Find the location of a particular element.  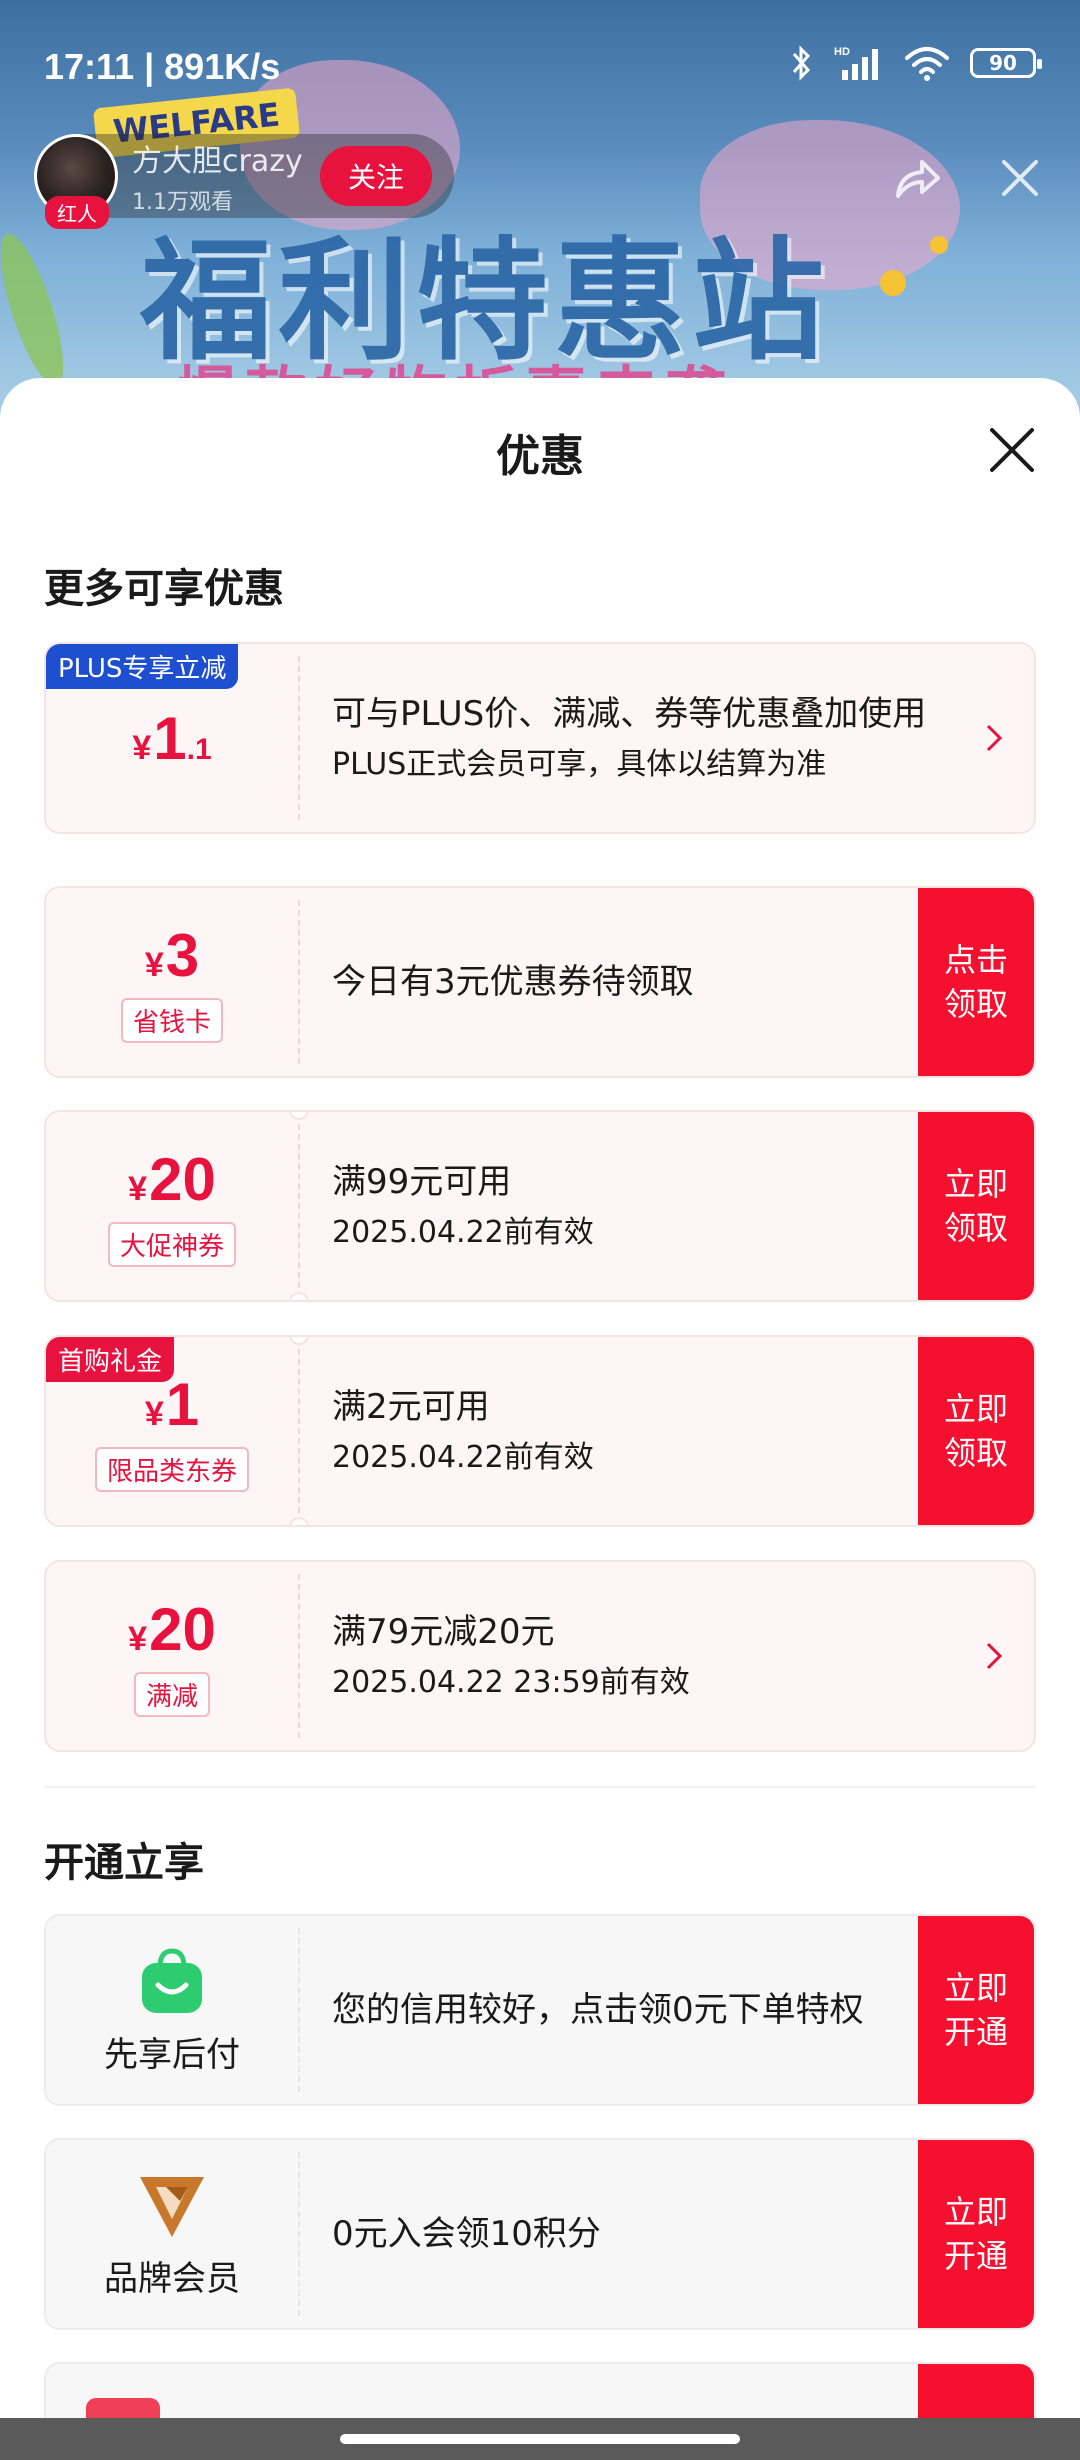

coupon-body: 可与PLUS价、满减、券等优惠叠加使用 PLUS正式会员可享，具体以结算为准 is located at coordinates (642, 738).